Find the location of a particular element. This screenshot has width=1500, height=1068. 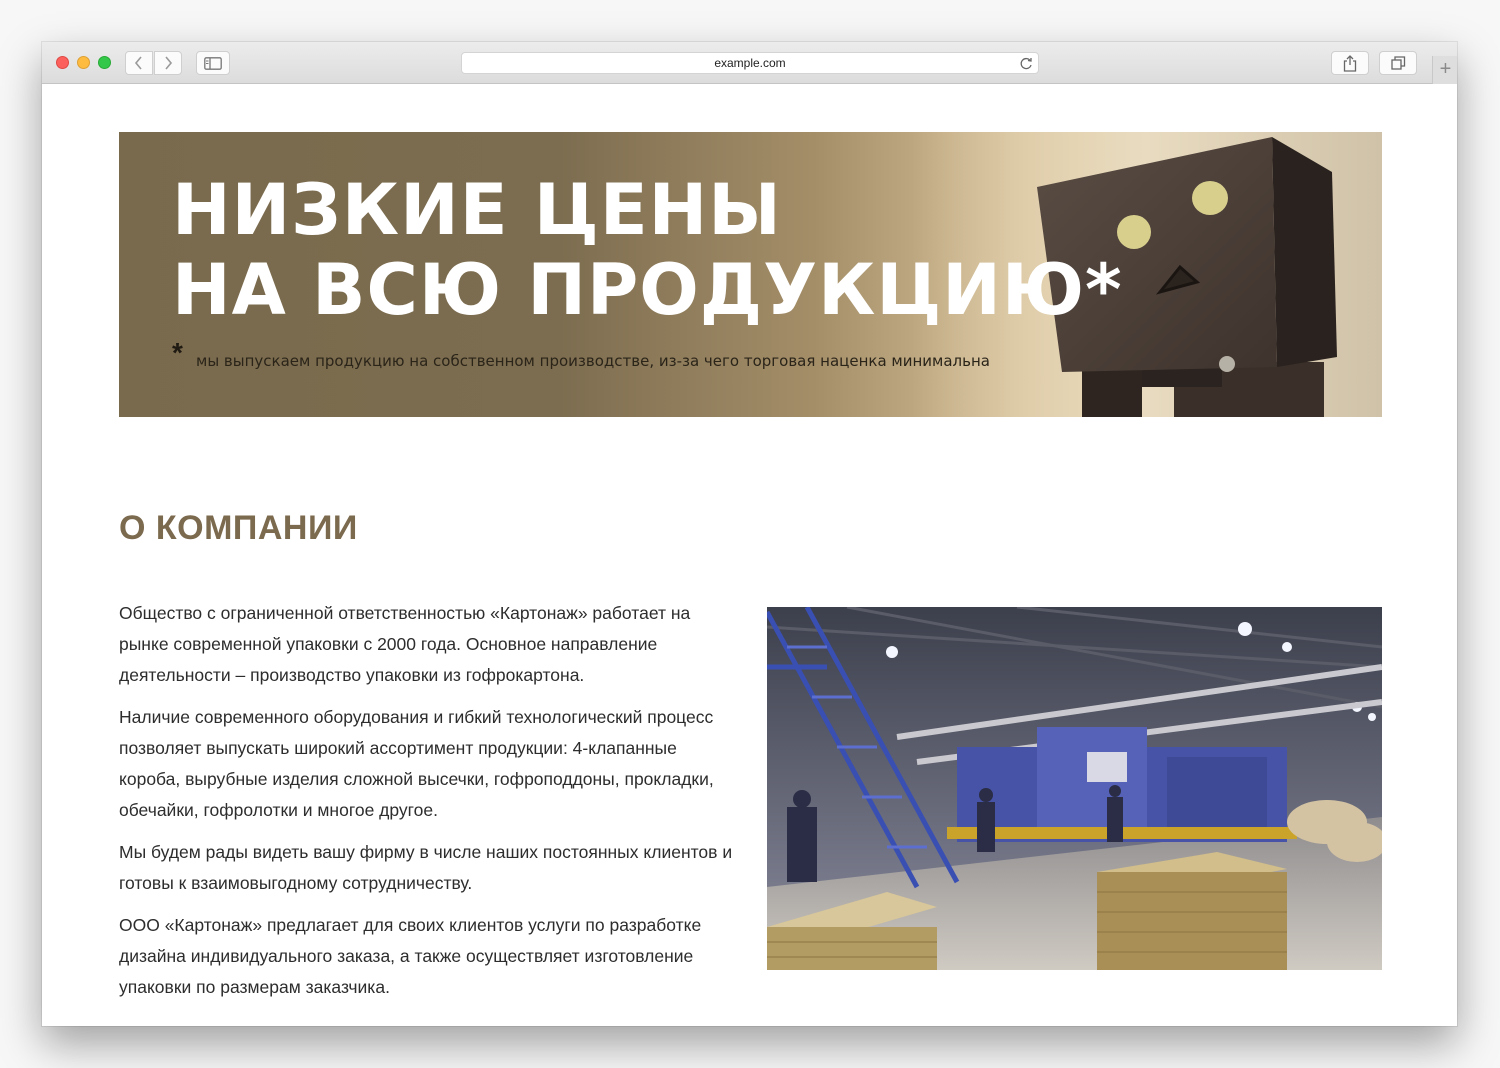

back-button is located at coordinates (139, 63).